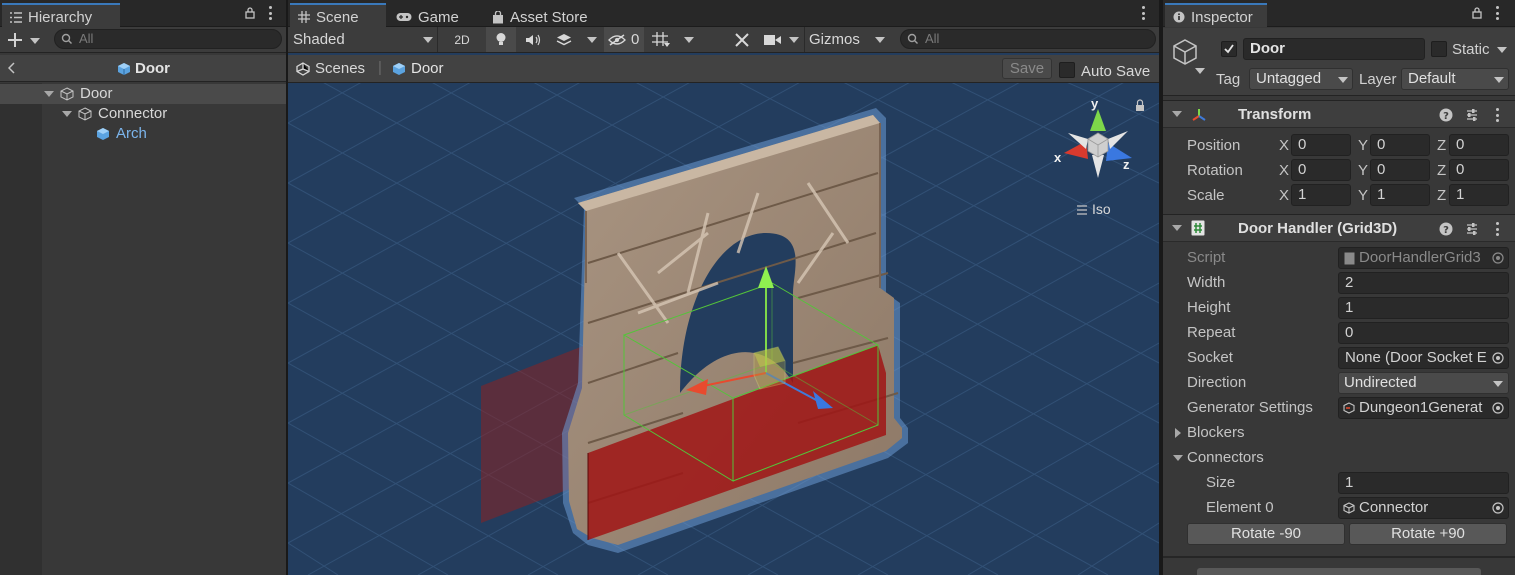 This screenshot has height=575, width=1515. I want to click on static-checkbox, so click(1439, 49).